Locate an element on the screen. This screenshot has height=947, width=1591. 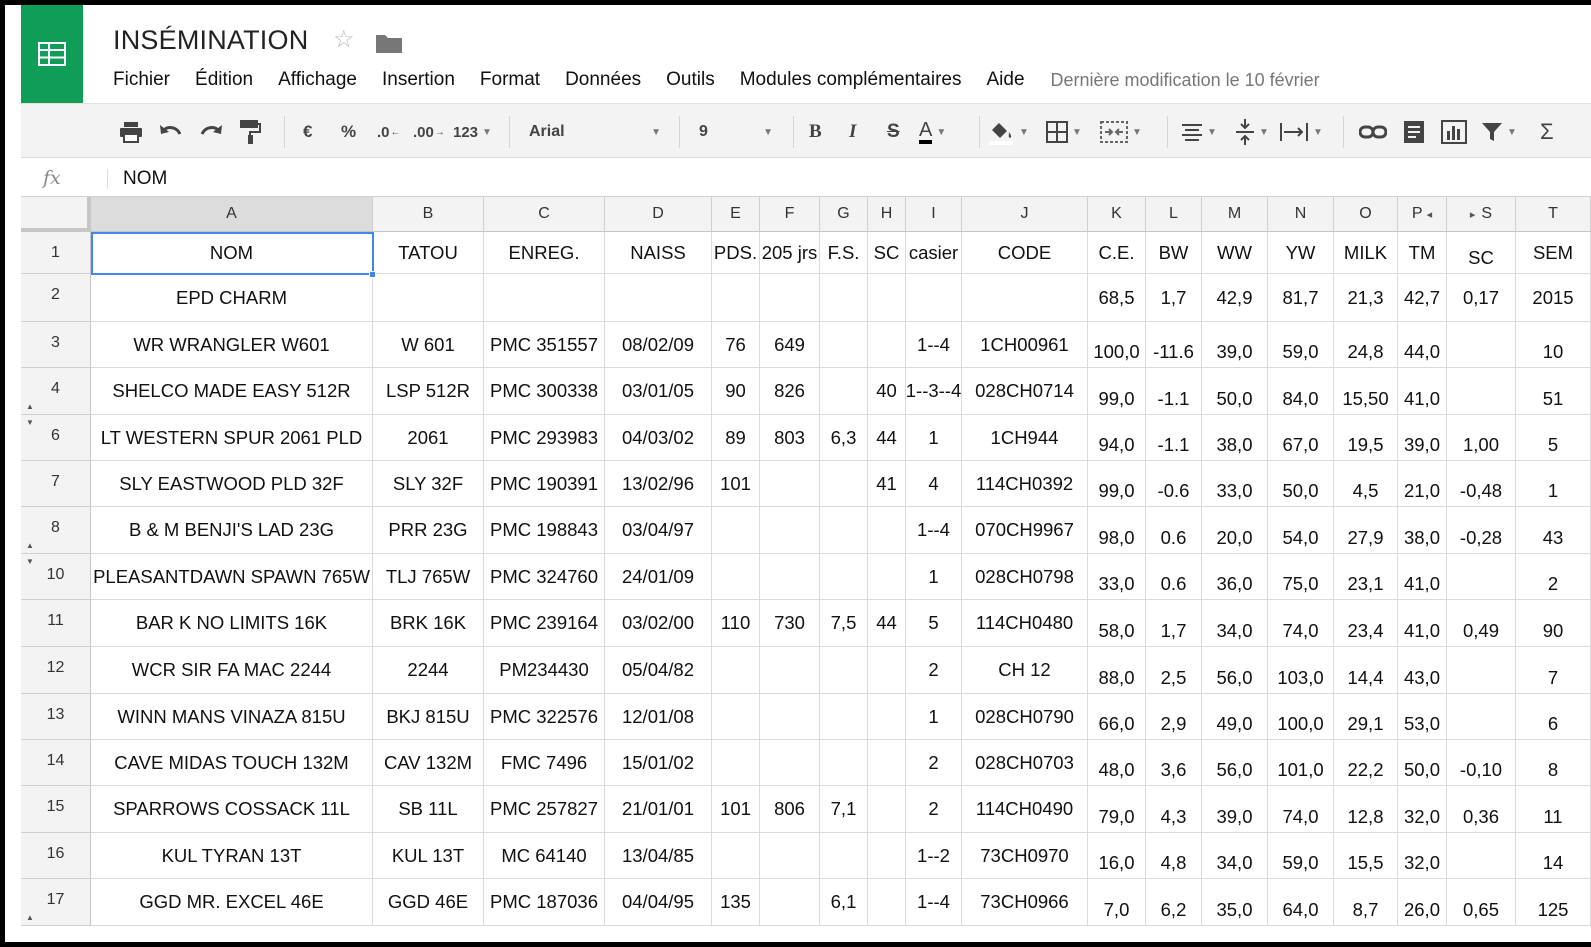
cell-e3: 76 is located at coordinates (736, 345).